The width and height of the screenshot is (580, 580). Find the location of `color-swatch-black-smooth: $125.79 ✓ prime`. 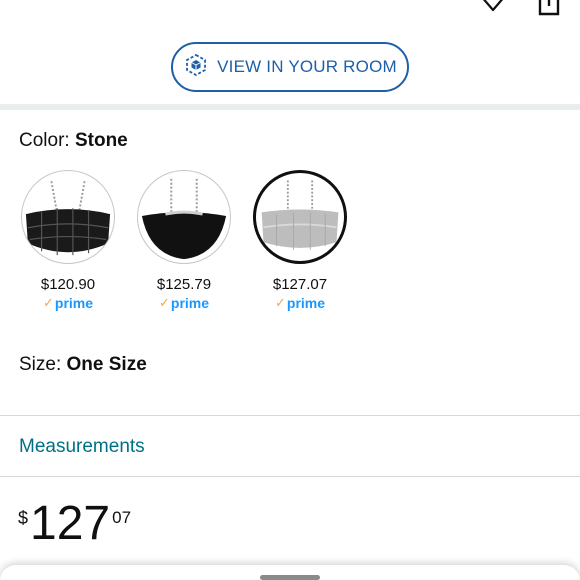

color-swatch-black-smooth: $125.79 ✓ prime is located at coordinates (184, 240).